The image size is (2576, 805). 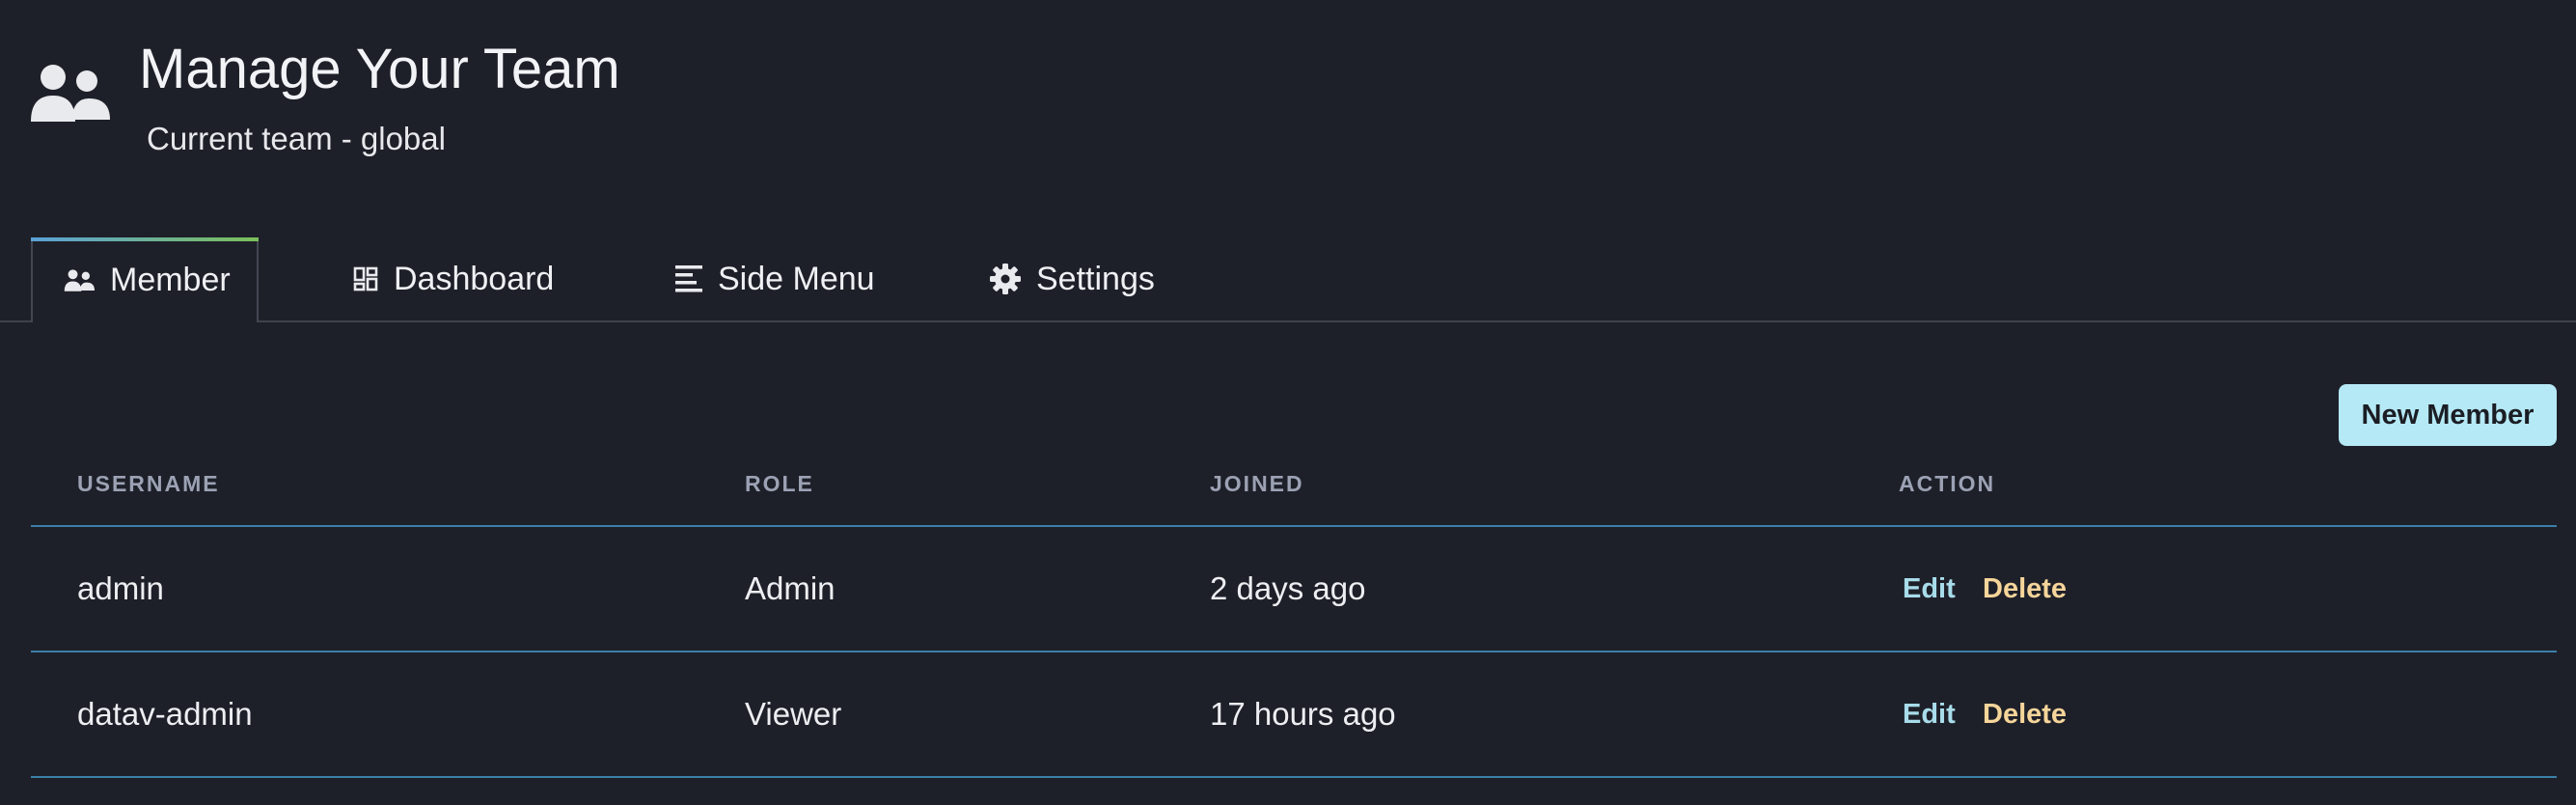 What do you see at coordinates (1288, 588) in the screenshot?
I see `joined-cell: 2 days ago` at bounding box center [1288, 588].